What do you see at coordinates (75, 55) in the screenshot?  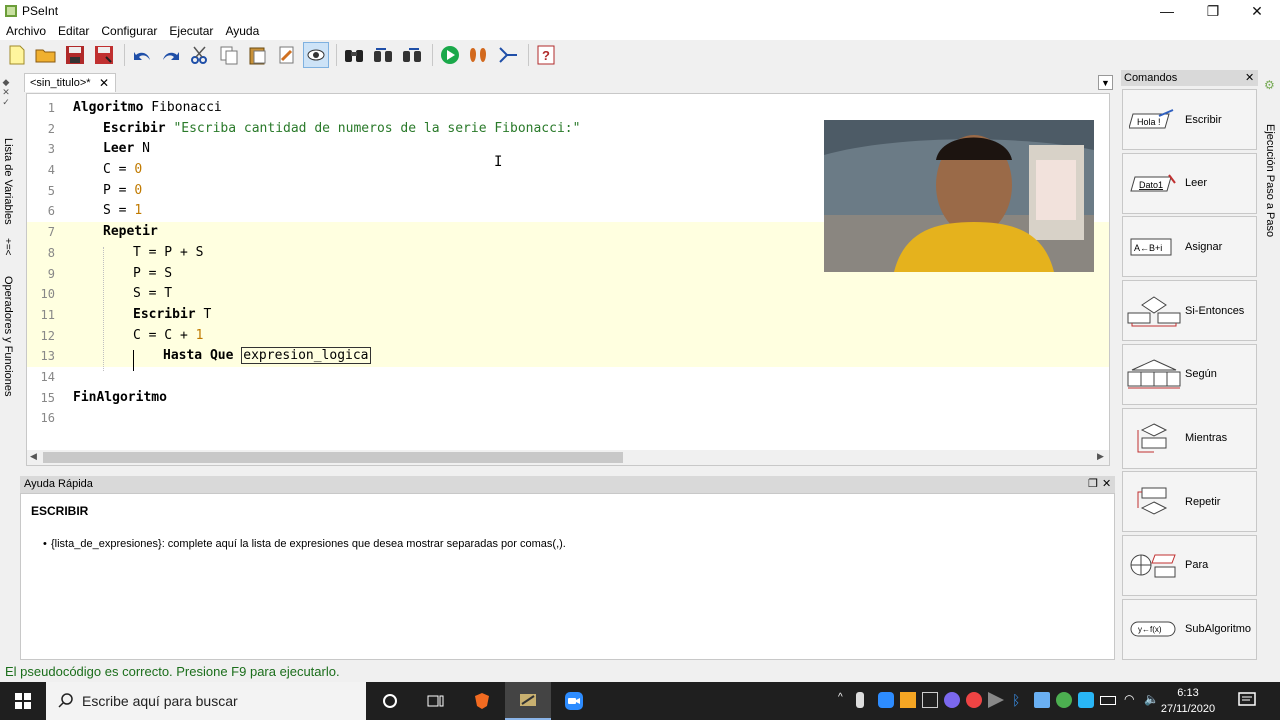 I see `save-icon` at bounding box center [75, 55].